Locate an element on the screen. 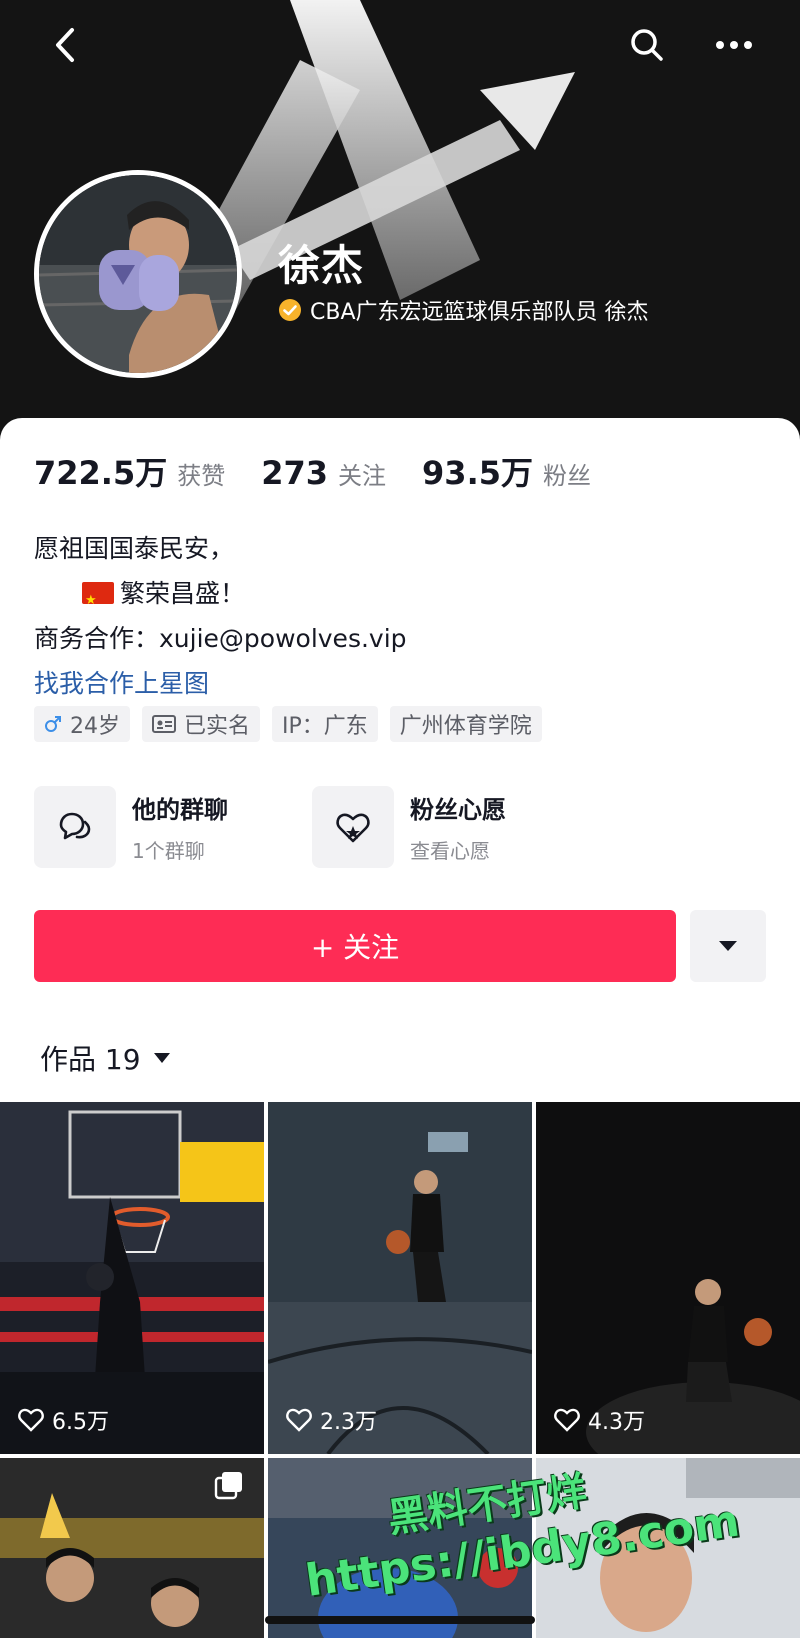  more-button is located at coordinates (734, 45).